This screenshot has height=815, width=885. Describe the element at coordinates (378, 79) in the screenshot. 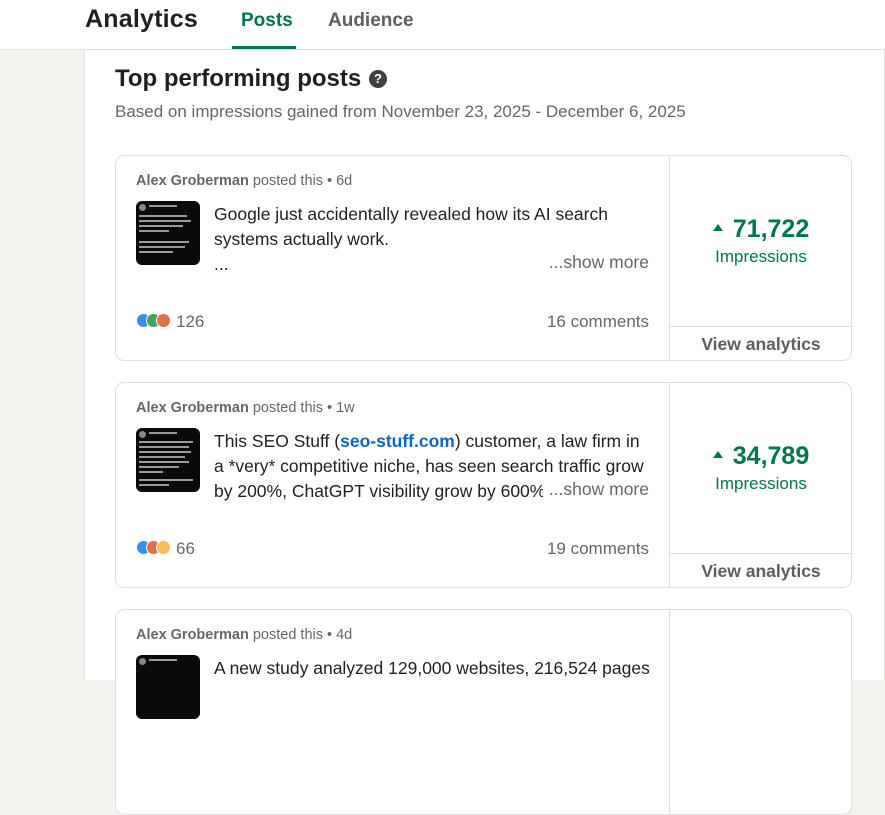

I see `question-mark-icon: ?` at that location.